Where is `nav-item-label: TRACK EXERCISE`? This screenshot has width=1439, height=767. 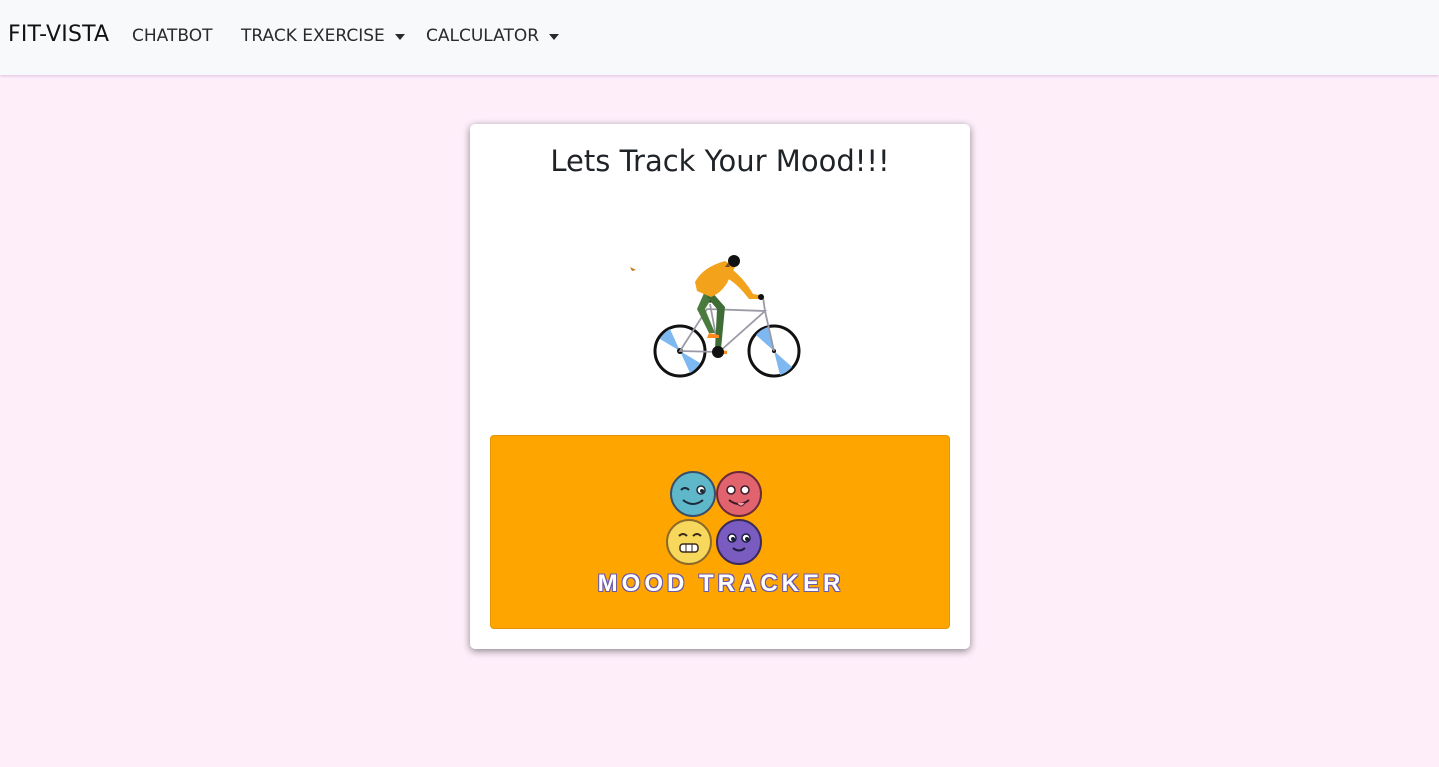
nav-item-label: TRACK EXERCISE is located at coordinates (313, 36).